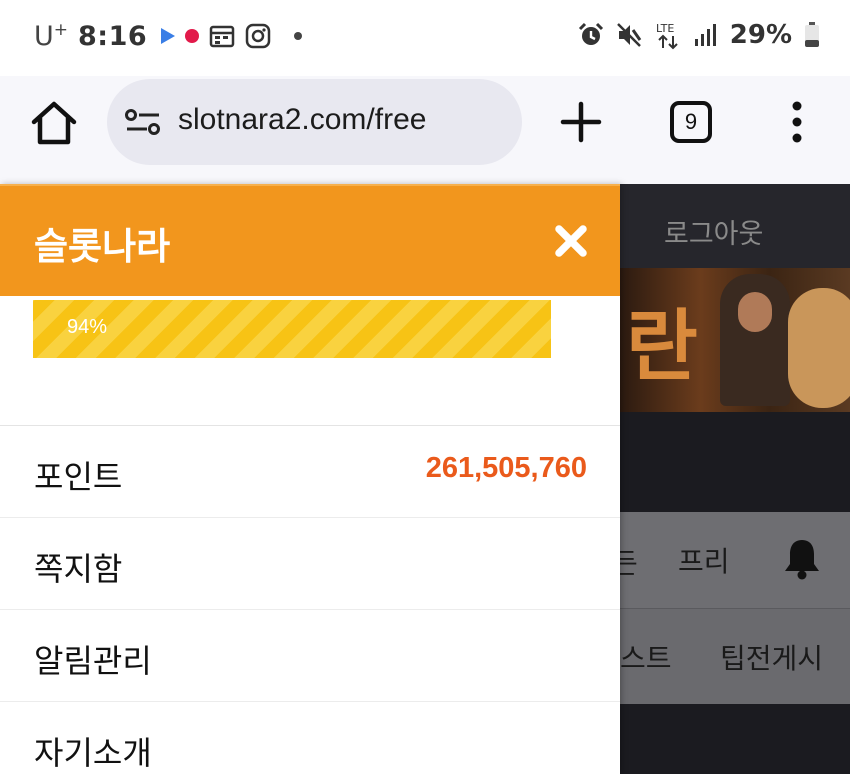  Describe the element at coordinates (310, 656) in the screenshot. I see `menu-item-notification-settings: 알림관리` at that location.